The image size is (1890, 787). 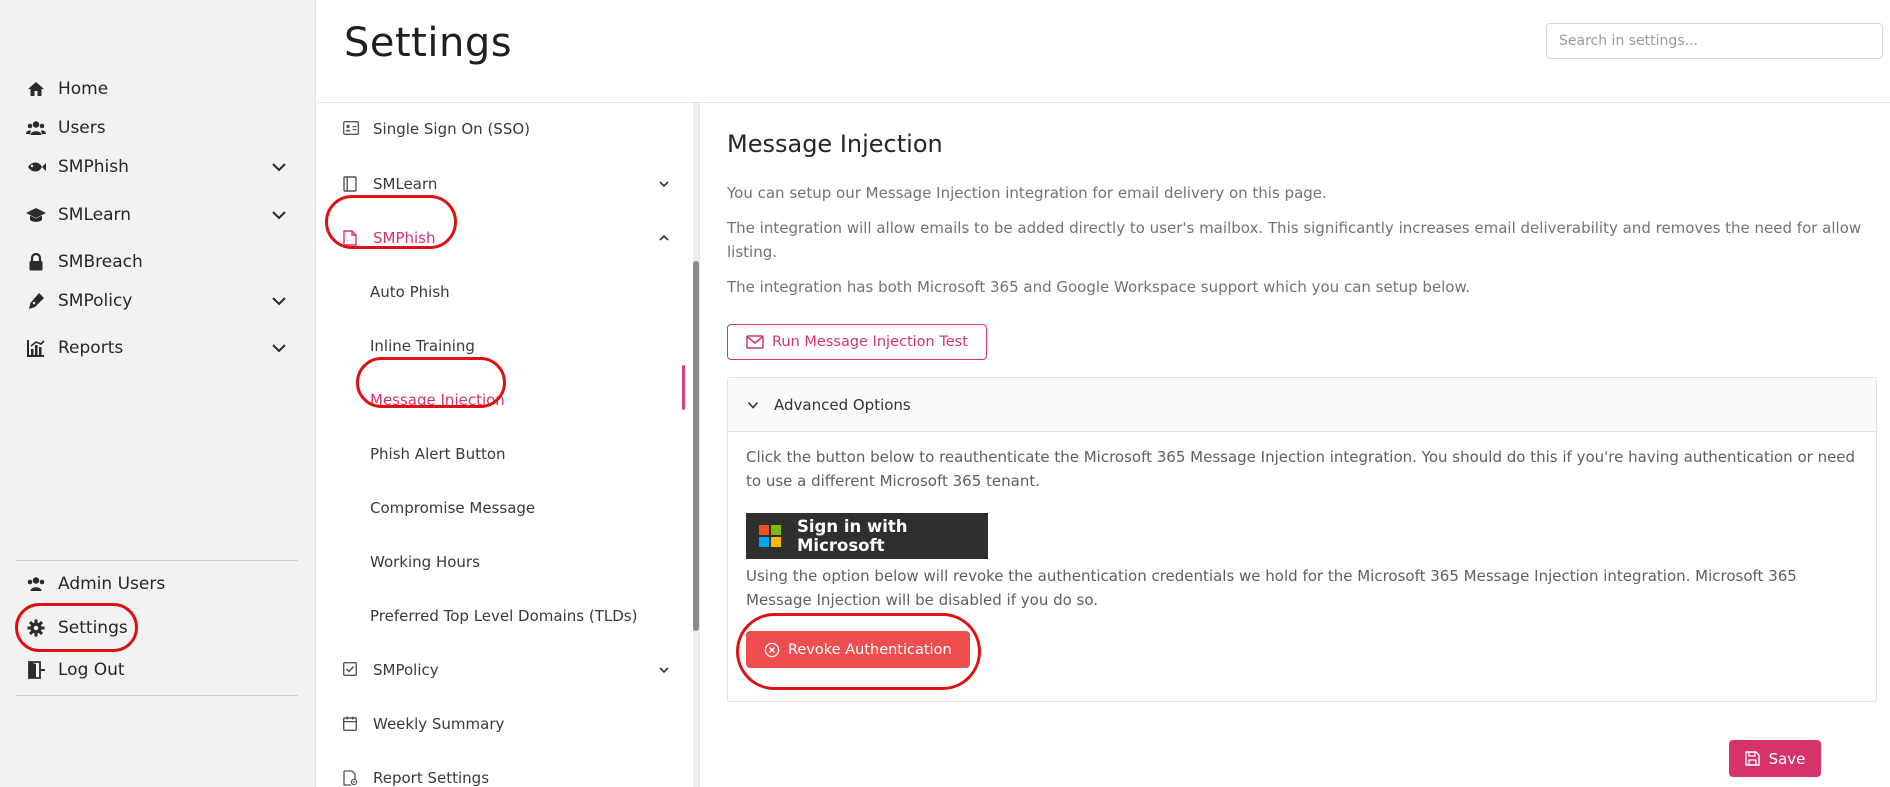 What do you see at coordinates (351, 724) in the screenshot?
I see `calendar-icon` at bounding box center [351, 724].